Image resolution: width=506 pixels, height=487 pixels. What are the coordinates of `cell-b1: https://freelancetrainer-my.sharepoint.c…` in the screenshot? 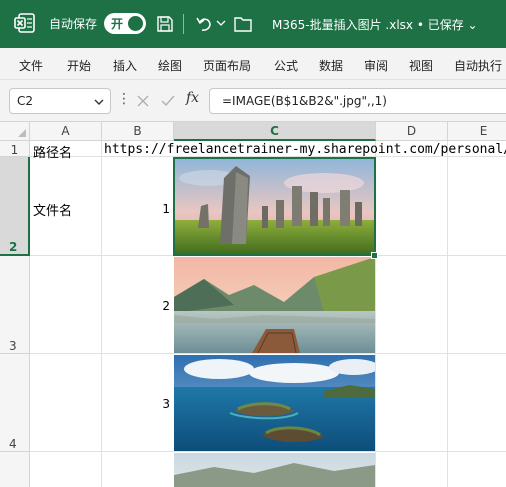 It's located at (305, 149).